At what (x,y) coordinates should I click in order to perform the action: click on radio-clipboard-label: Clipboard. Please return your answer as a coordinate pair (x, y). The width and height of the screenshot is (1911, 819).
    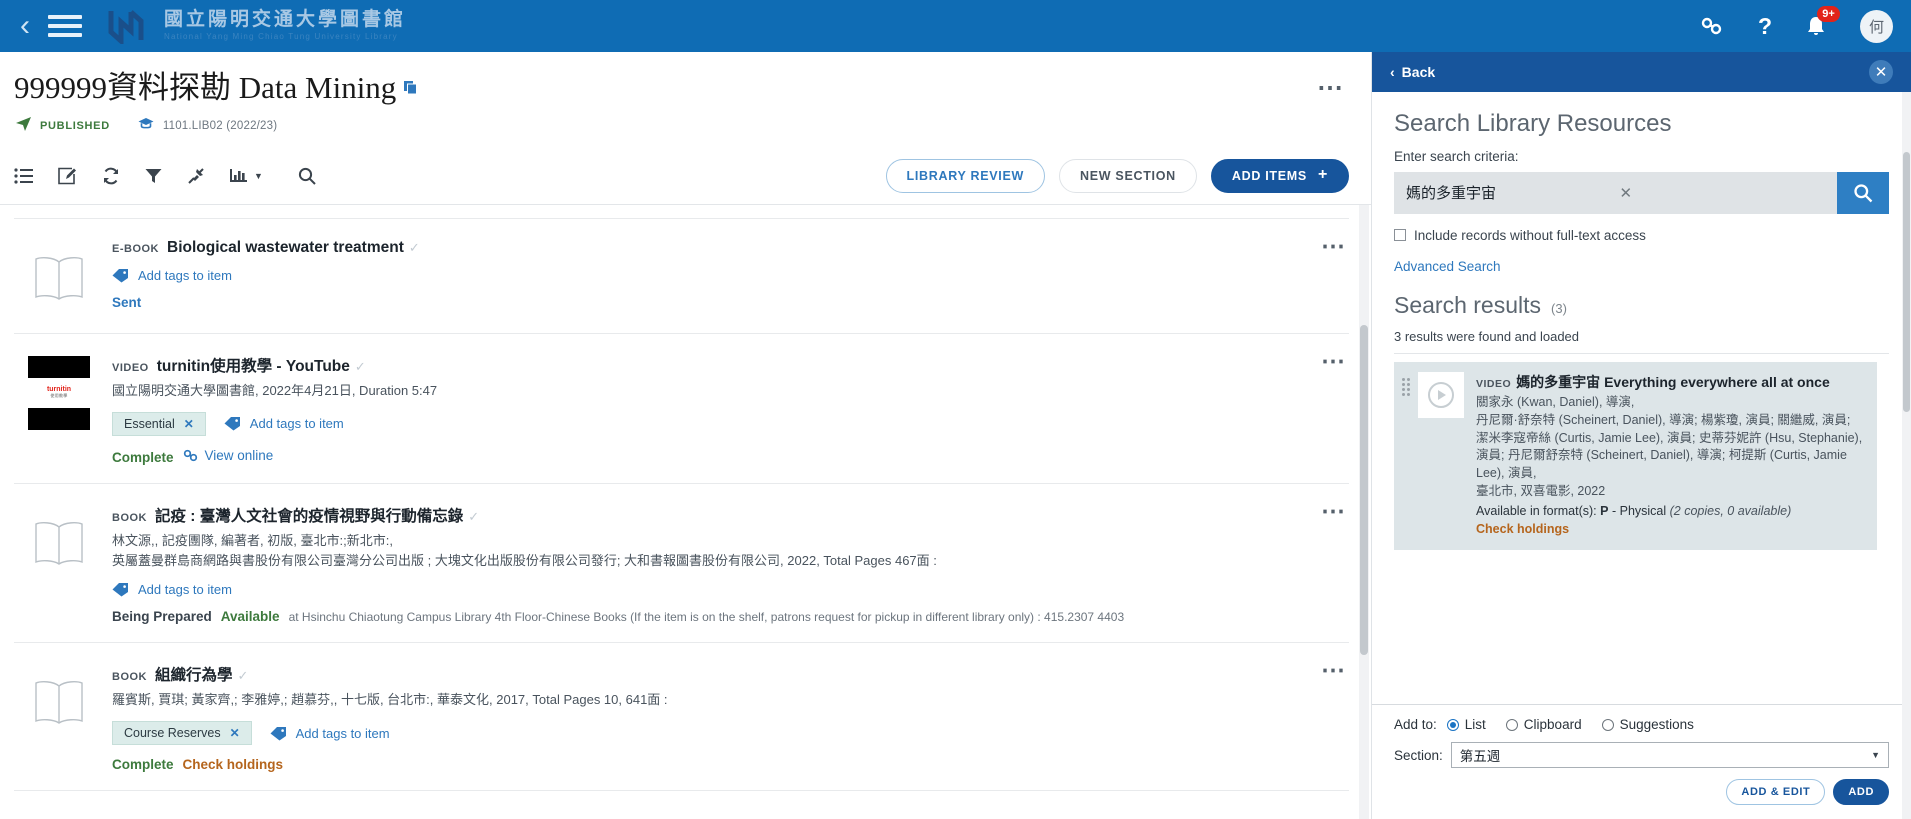
    Looking at the image, I should click on (1553, 724).